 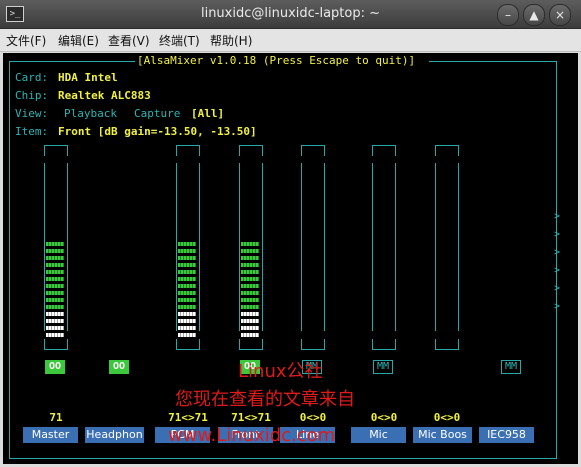 What do you see at coordinates (506, 435) in the screenshot?
I see `channel-name: IEC958` at bounding box center [506, 435].